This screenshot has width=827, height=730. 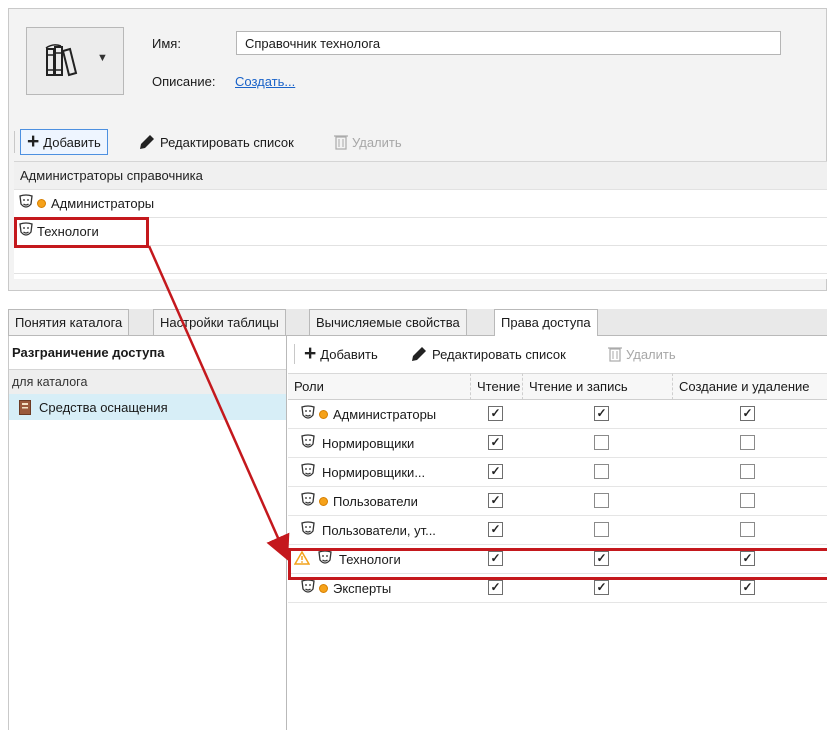 What do you see at coordinates (218, 403) in the screenshot?
I see `annotation-arrow` at bounding box center [218, 403].